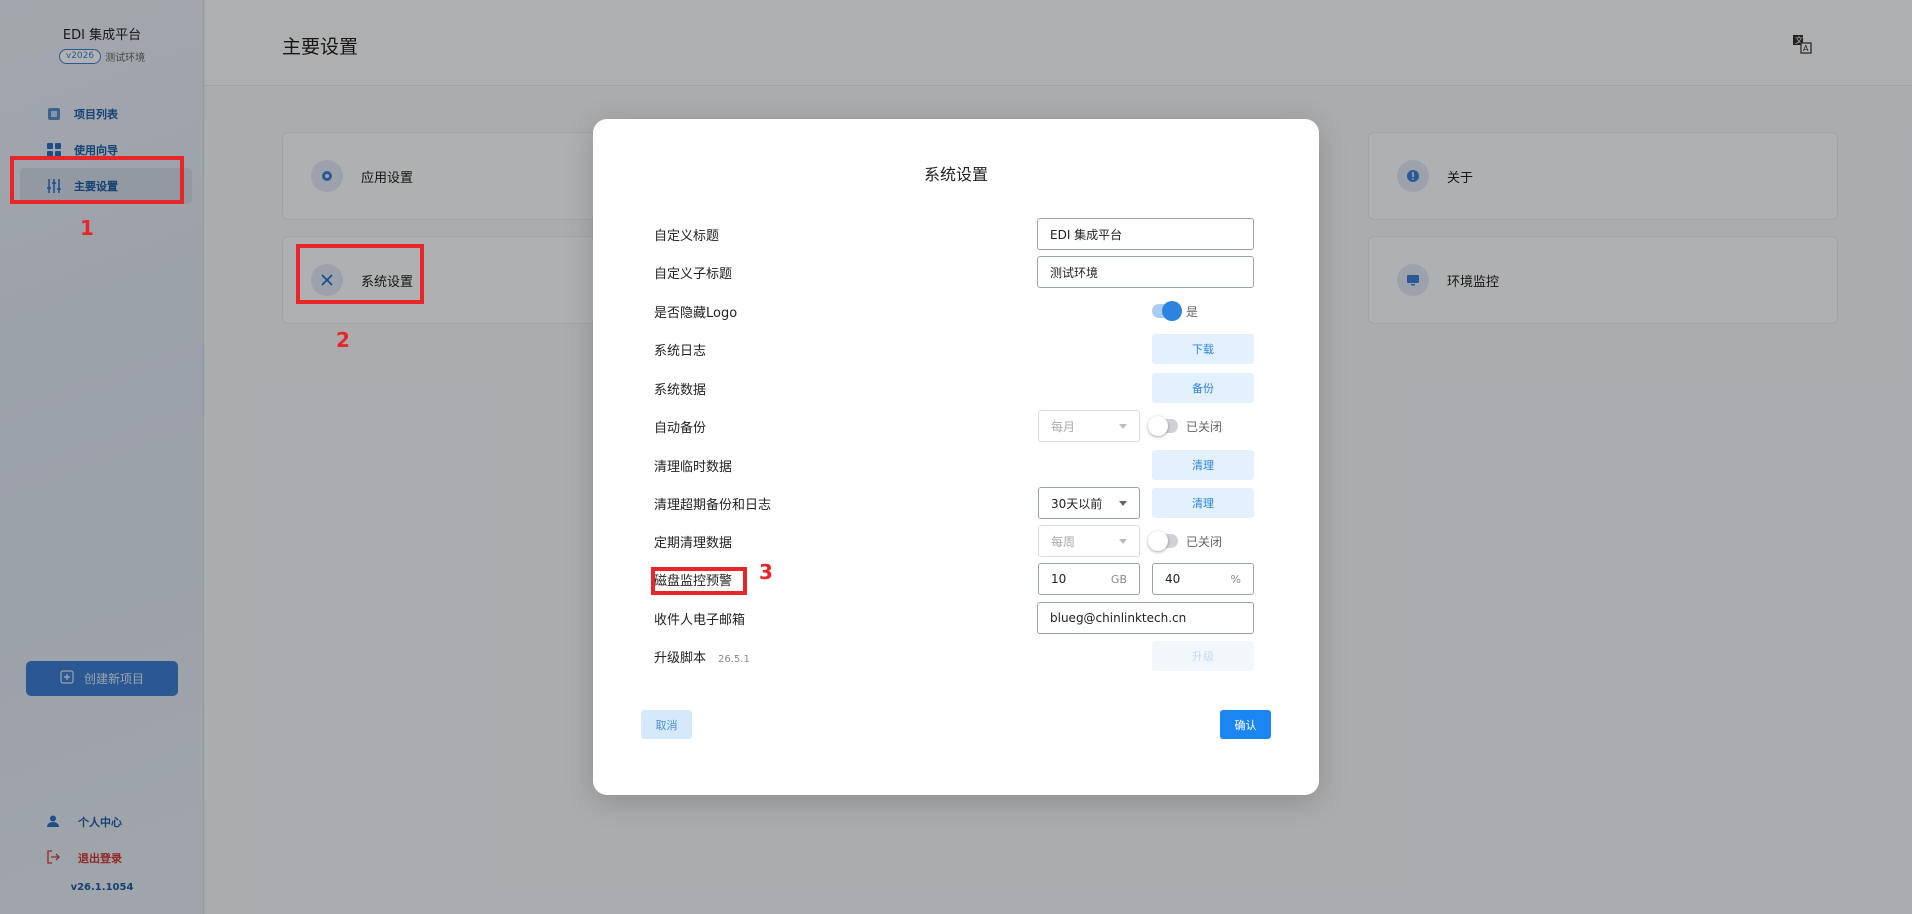 The height and width of the screenshot is (914, 1912). Describe the element at coordinates (693, 543) in the screenshot. I see `row-label: 定期清理数据` at that location.